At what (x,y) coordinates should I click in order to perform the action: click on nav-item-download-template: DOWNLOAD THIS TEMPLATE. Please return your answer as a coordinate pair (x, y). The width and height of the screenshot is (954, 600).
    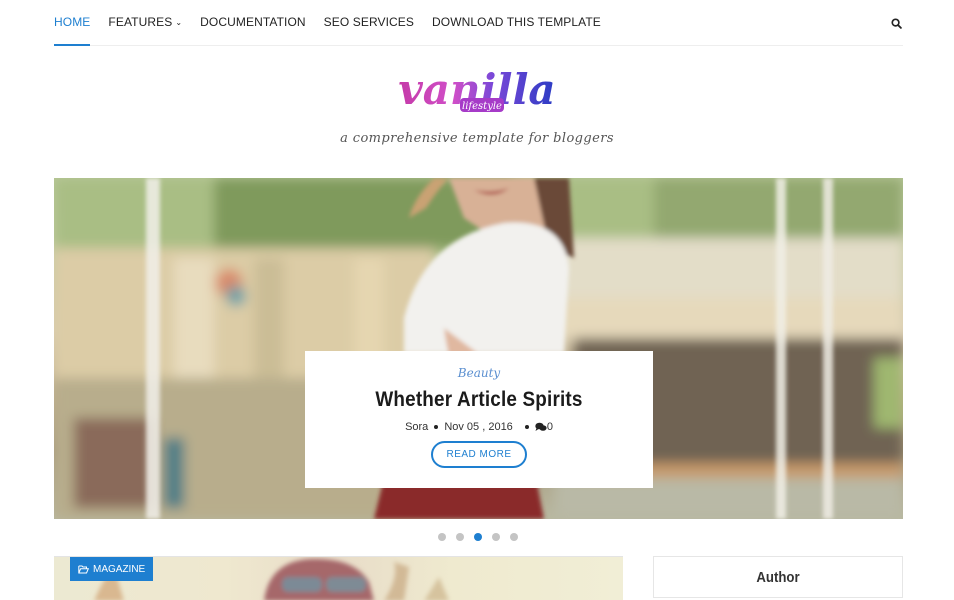
    Looking at the image, I should click on (516, 22).